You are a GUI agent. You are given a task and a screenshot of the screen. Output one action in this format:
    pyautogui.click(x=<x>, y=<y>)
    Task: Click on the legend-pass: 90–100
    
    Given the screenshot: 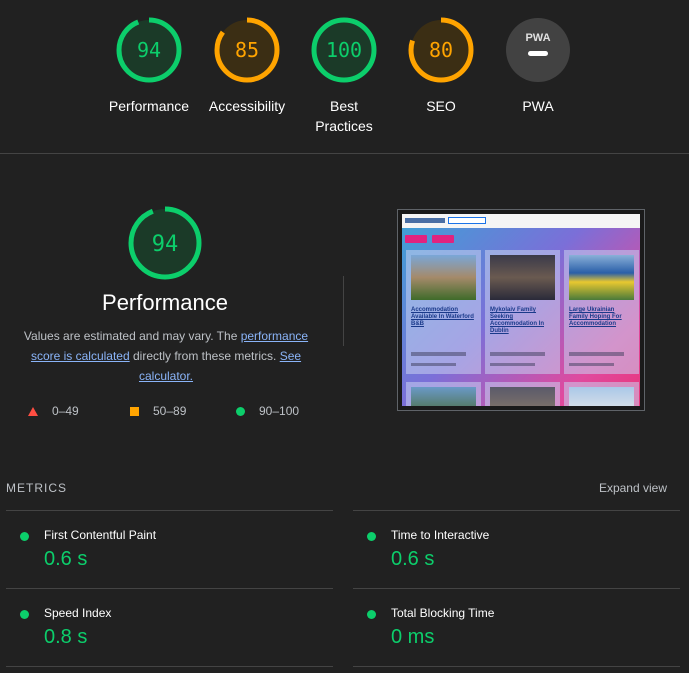 What is the action you would take?
    pyautogui.click(x=267, y=411)
    